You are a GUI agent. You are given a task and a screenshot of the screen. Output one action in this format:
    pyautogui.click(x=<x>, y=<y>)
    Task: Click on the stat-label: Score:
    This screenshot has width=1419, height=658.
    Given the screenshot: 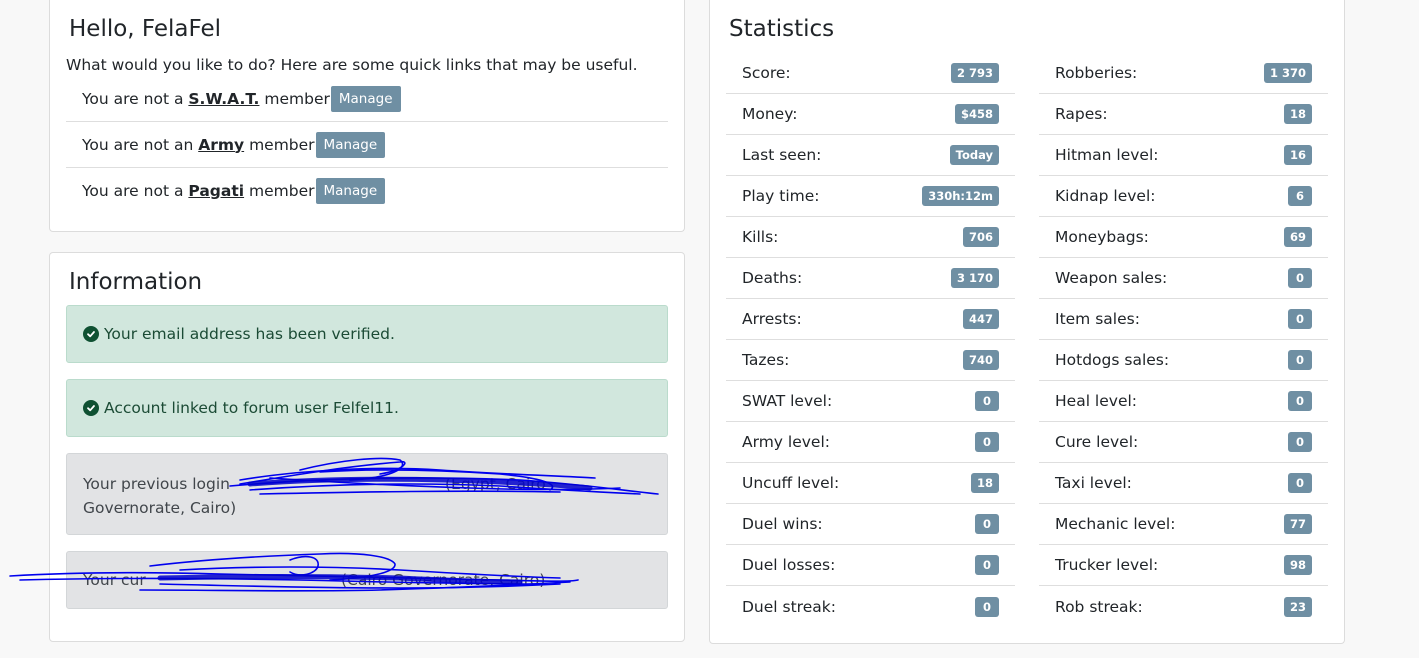 What is the action you would take?
    pyautogui.click(x=766, y=73)
    